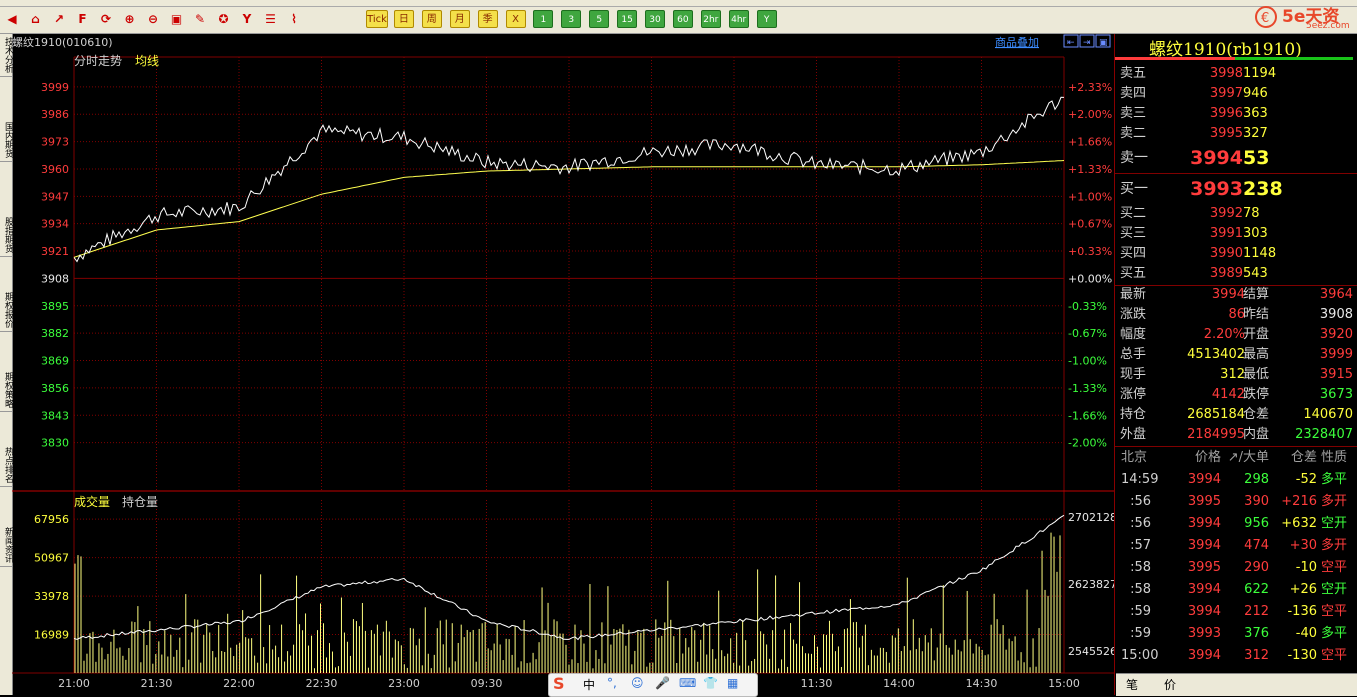  Describe the element at coordinates (55, 361) in the screenshot. I see `price-tick-label: 3869` at that location.